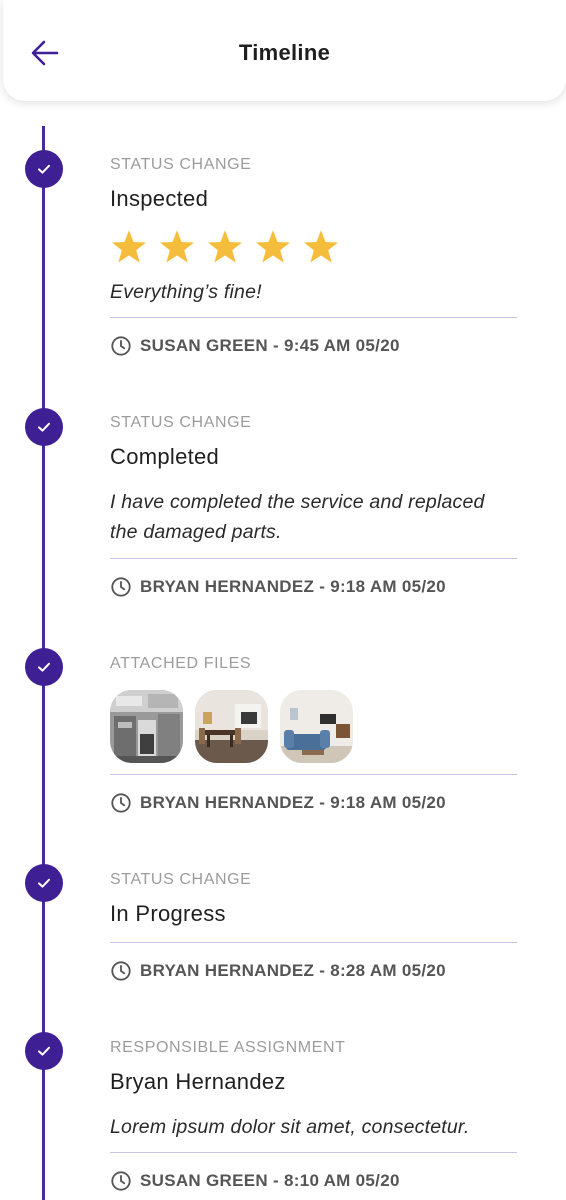 This screenshot has height=1200, width=566. What do you see at coordinates (270, 345) in the screenshot?
I see `entry-author-time: SUSAN GREEN - 9:45 AM 05/20` at bounding box center [270, 345].